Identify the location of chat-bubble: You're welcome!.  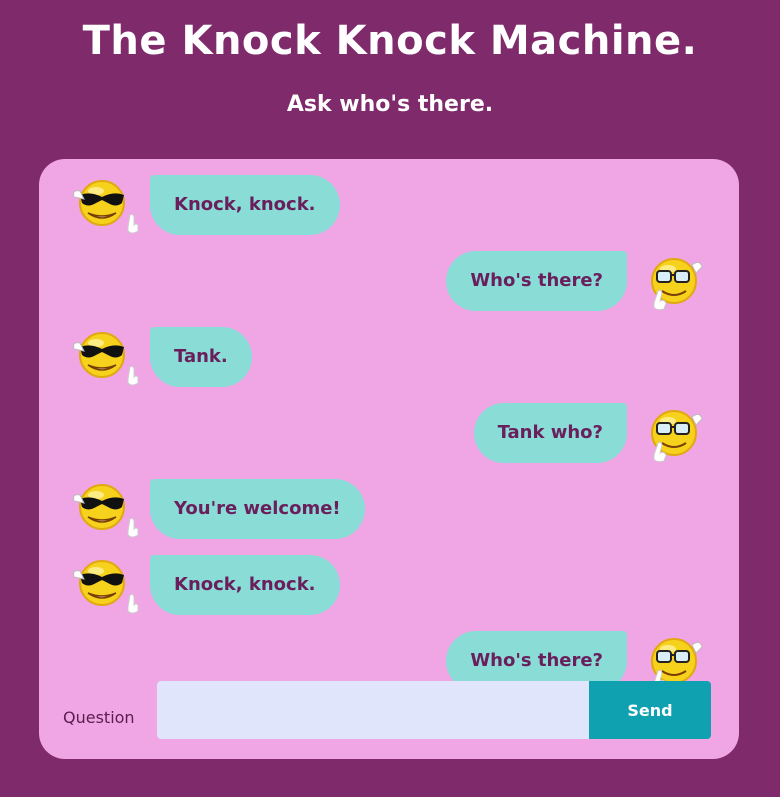
(257, 509).